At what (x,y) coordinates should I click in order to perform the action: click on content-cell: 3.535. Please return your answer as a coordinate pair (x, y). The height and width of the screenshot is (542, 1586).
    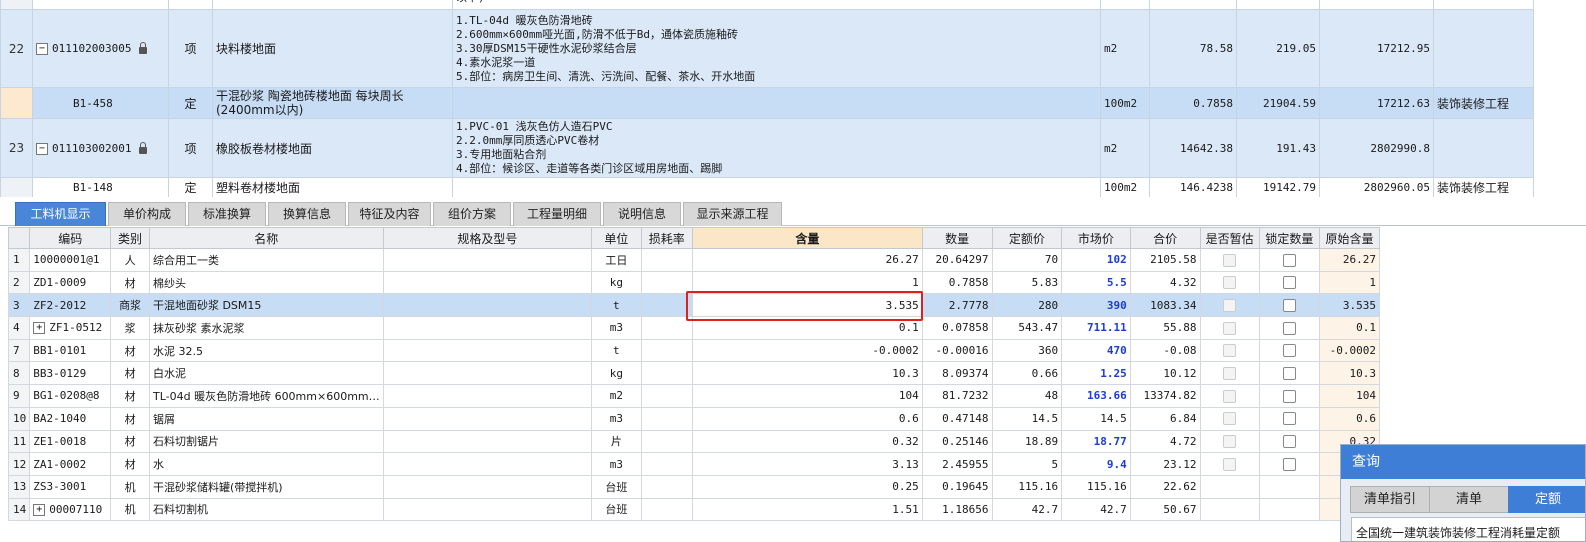
    Looking at the image, I should click on (807, 305).